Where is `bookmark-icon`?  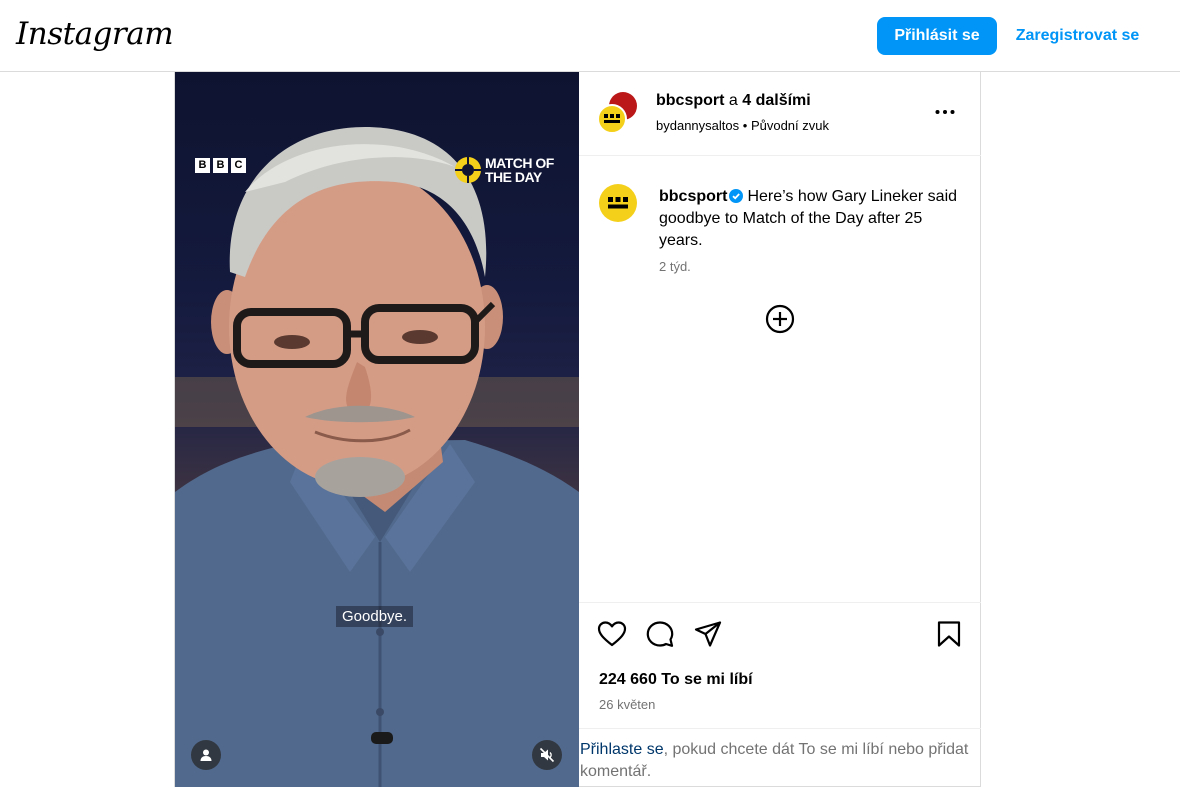 bookmark-icon is located at coordinates (949, 634).